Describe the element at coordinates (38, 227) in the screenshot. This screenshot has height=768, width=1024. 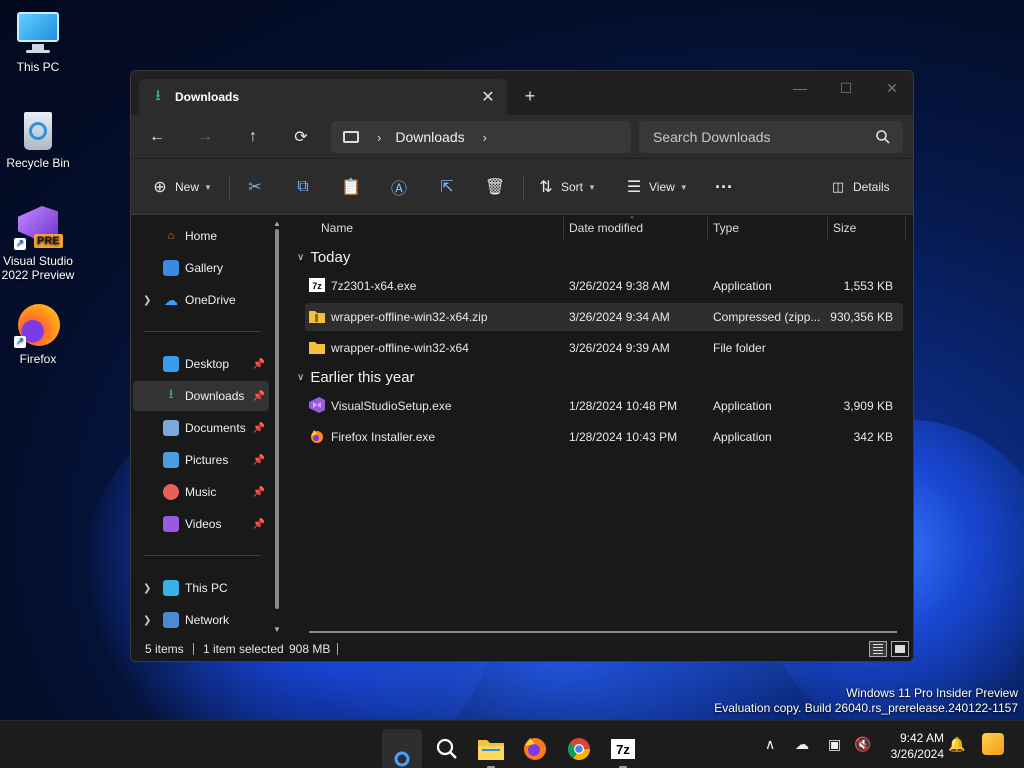
I see `visual-studio-icon: PRE ↗` at that location.